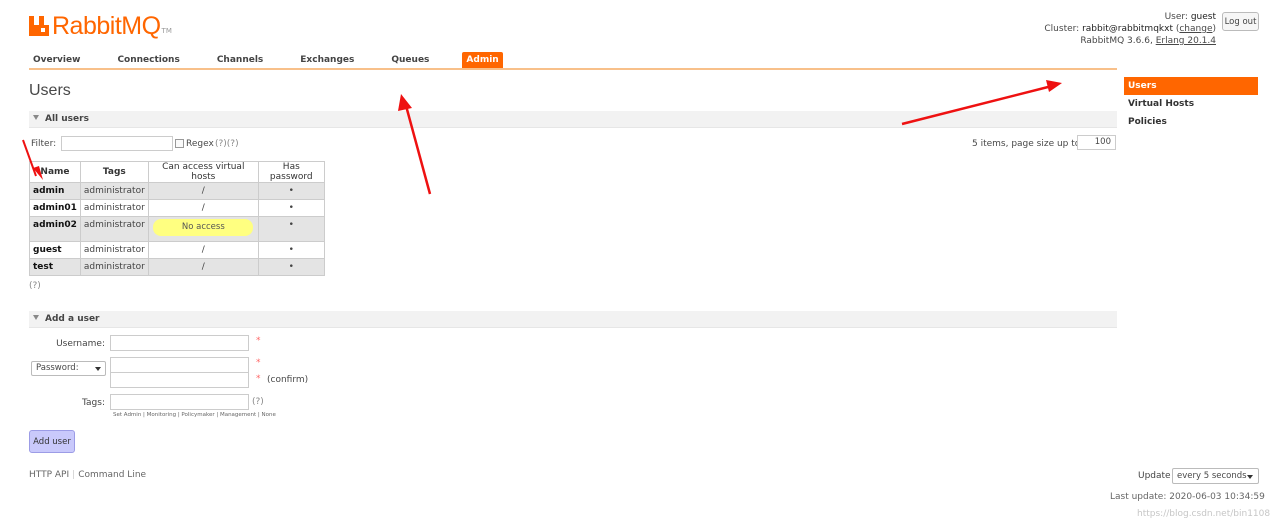 The image size is (1280, 528). What do you see at coordinates (415, 144) in the screenshot?
I see `annotation-arrow-to-admin-tab` at bounding box center [415, 144].